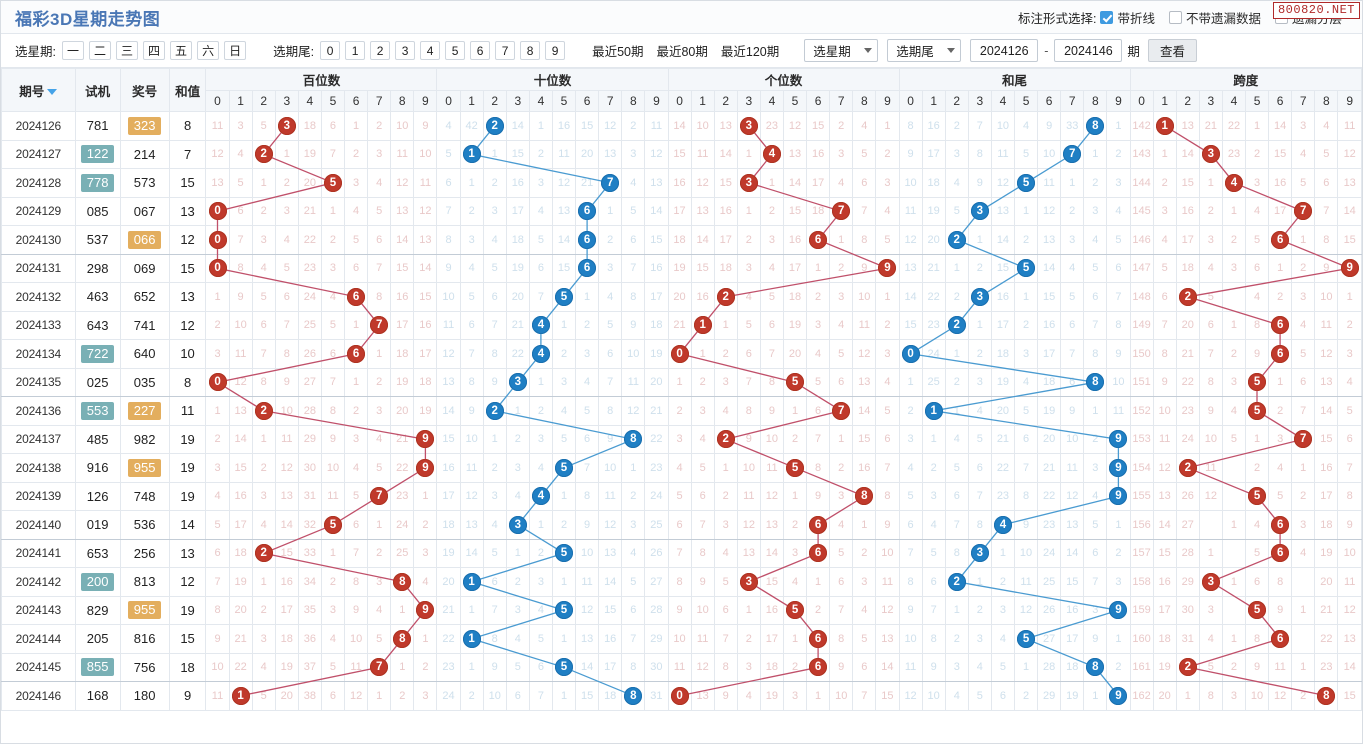 Image resolution: width=1363 pixels, height=744 pixels. Describe the element at coordinates (702, 154) in the screenshot. I see `cell-units-1: 11` at that location.